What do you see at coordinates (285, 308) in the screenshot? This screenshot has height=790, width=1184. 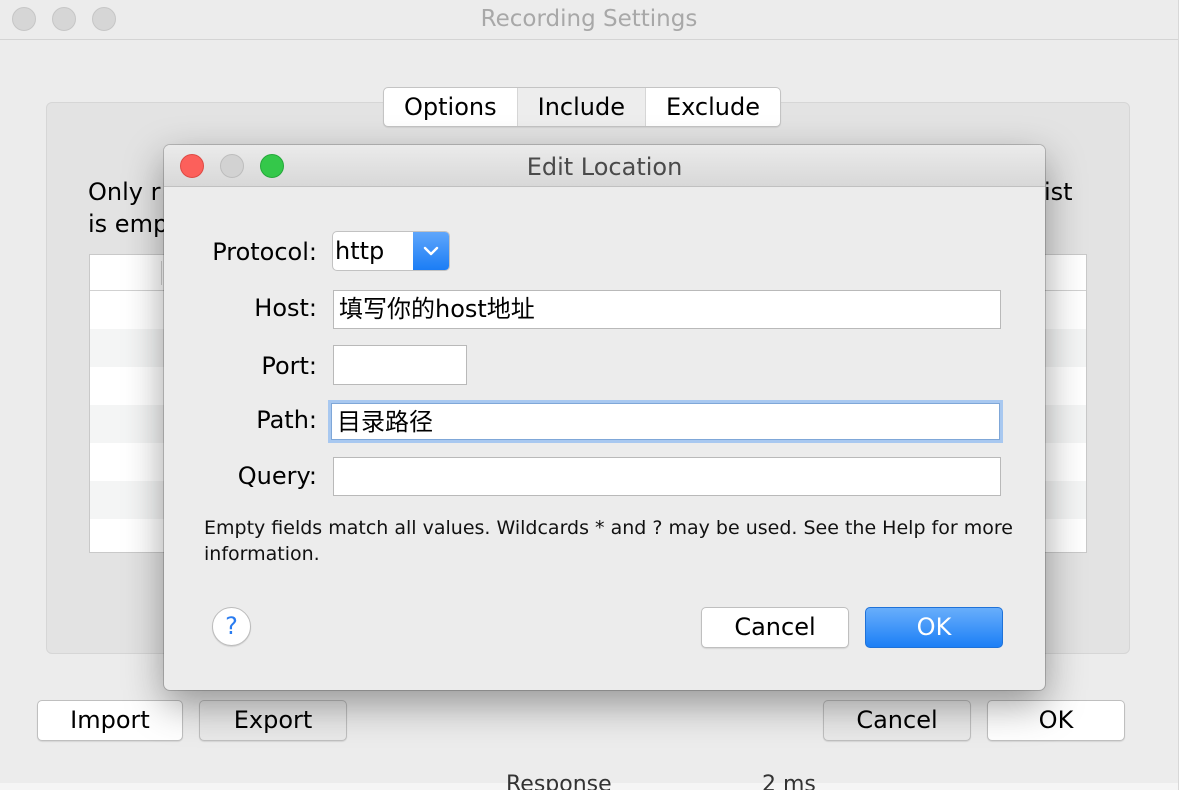 I see `host-label: Host:` at bounding box center [285, 308].